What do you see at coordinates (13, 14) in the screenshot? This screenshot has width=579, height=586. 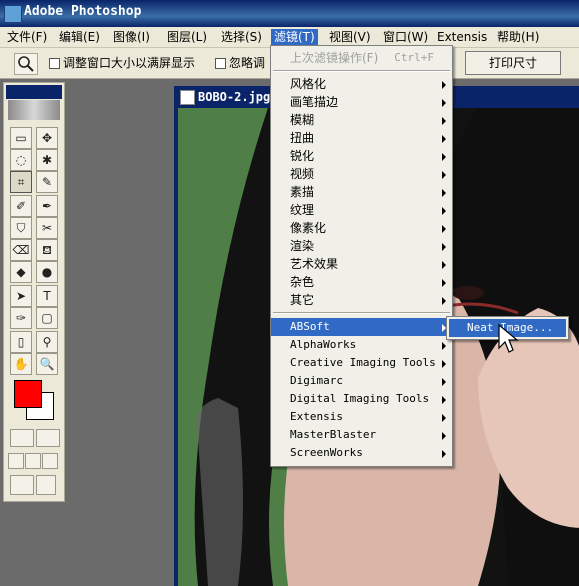 I see `photoshop-app-icon` at bounding box center [13, 14].